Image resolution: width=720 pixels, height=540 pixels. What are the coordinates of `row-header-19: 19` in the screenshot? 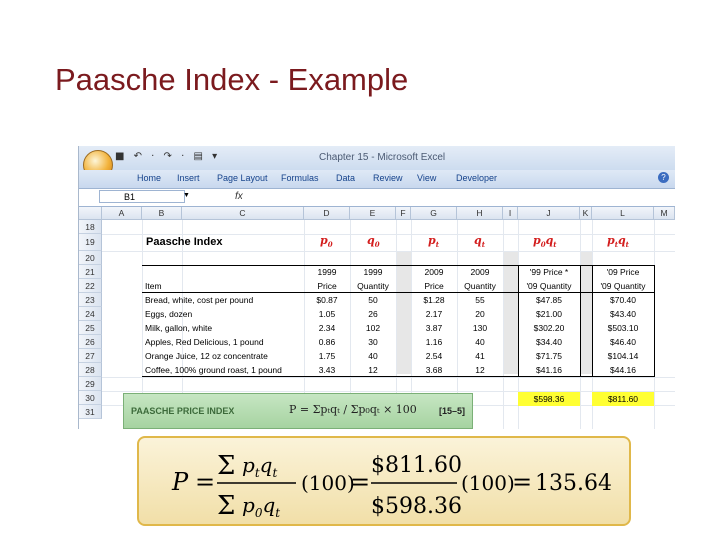 It's located at (90, 242).